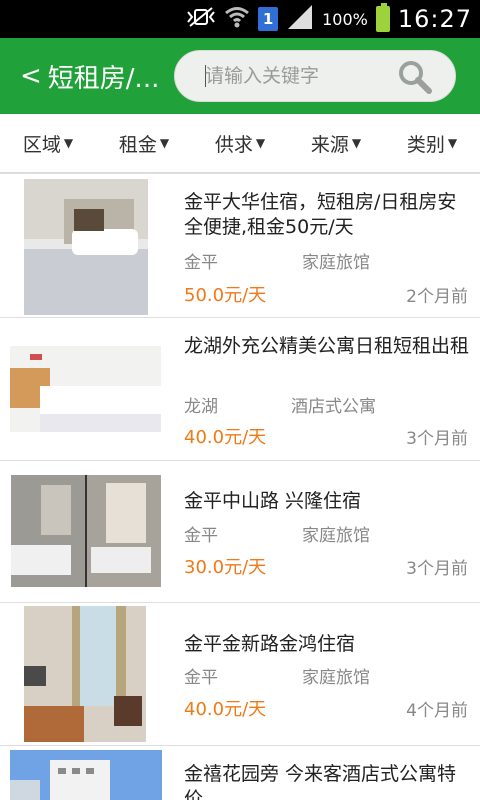 Image resolution: width=480 pixels, height=800 pixels. I want to click on filter-rent: 租金 ▼, so click(144, 143).